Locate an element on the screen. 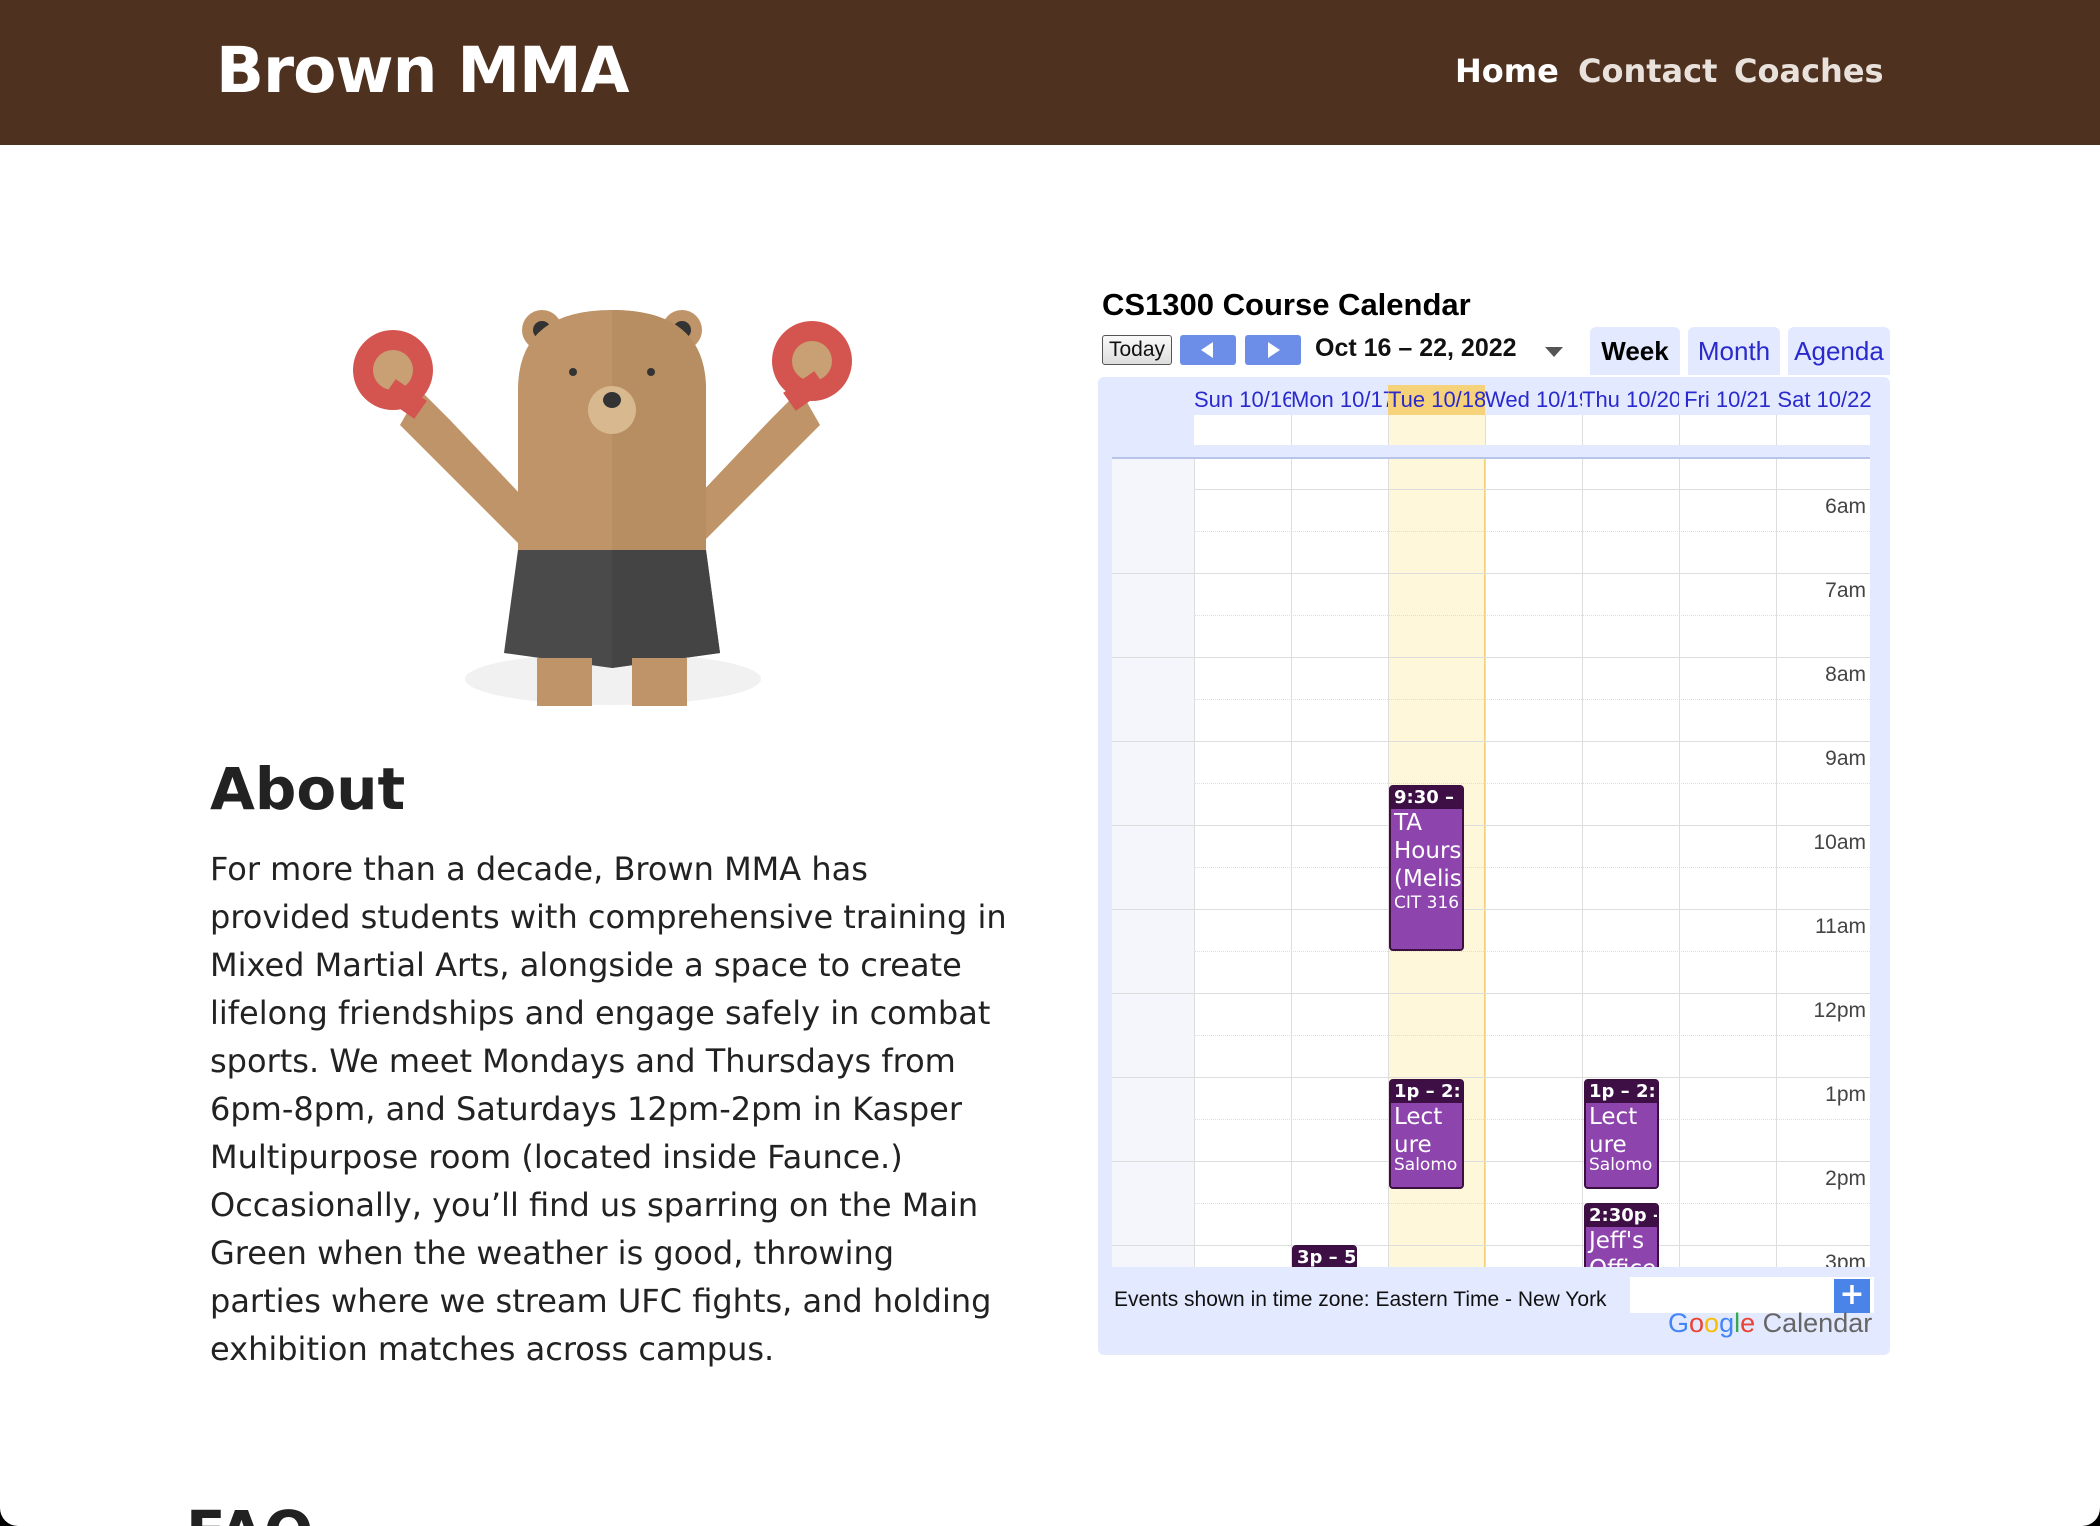  calendar-event-office-hours: 2:30p – Jeff's Office is located at coordinates (1621, 1235).